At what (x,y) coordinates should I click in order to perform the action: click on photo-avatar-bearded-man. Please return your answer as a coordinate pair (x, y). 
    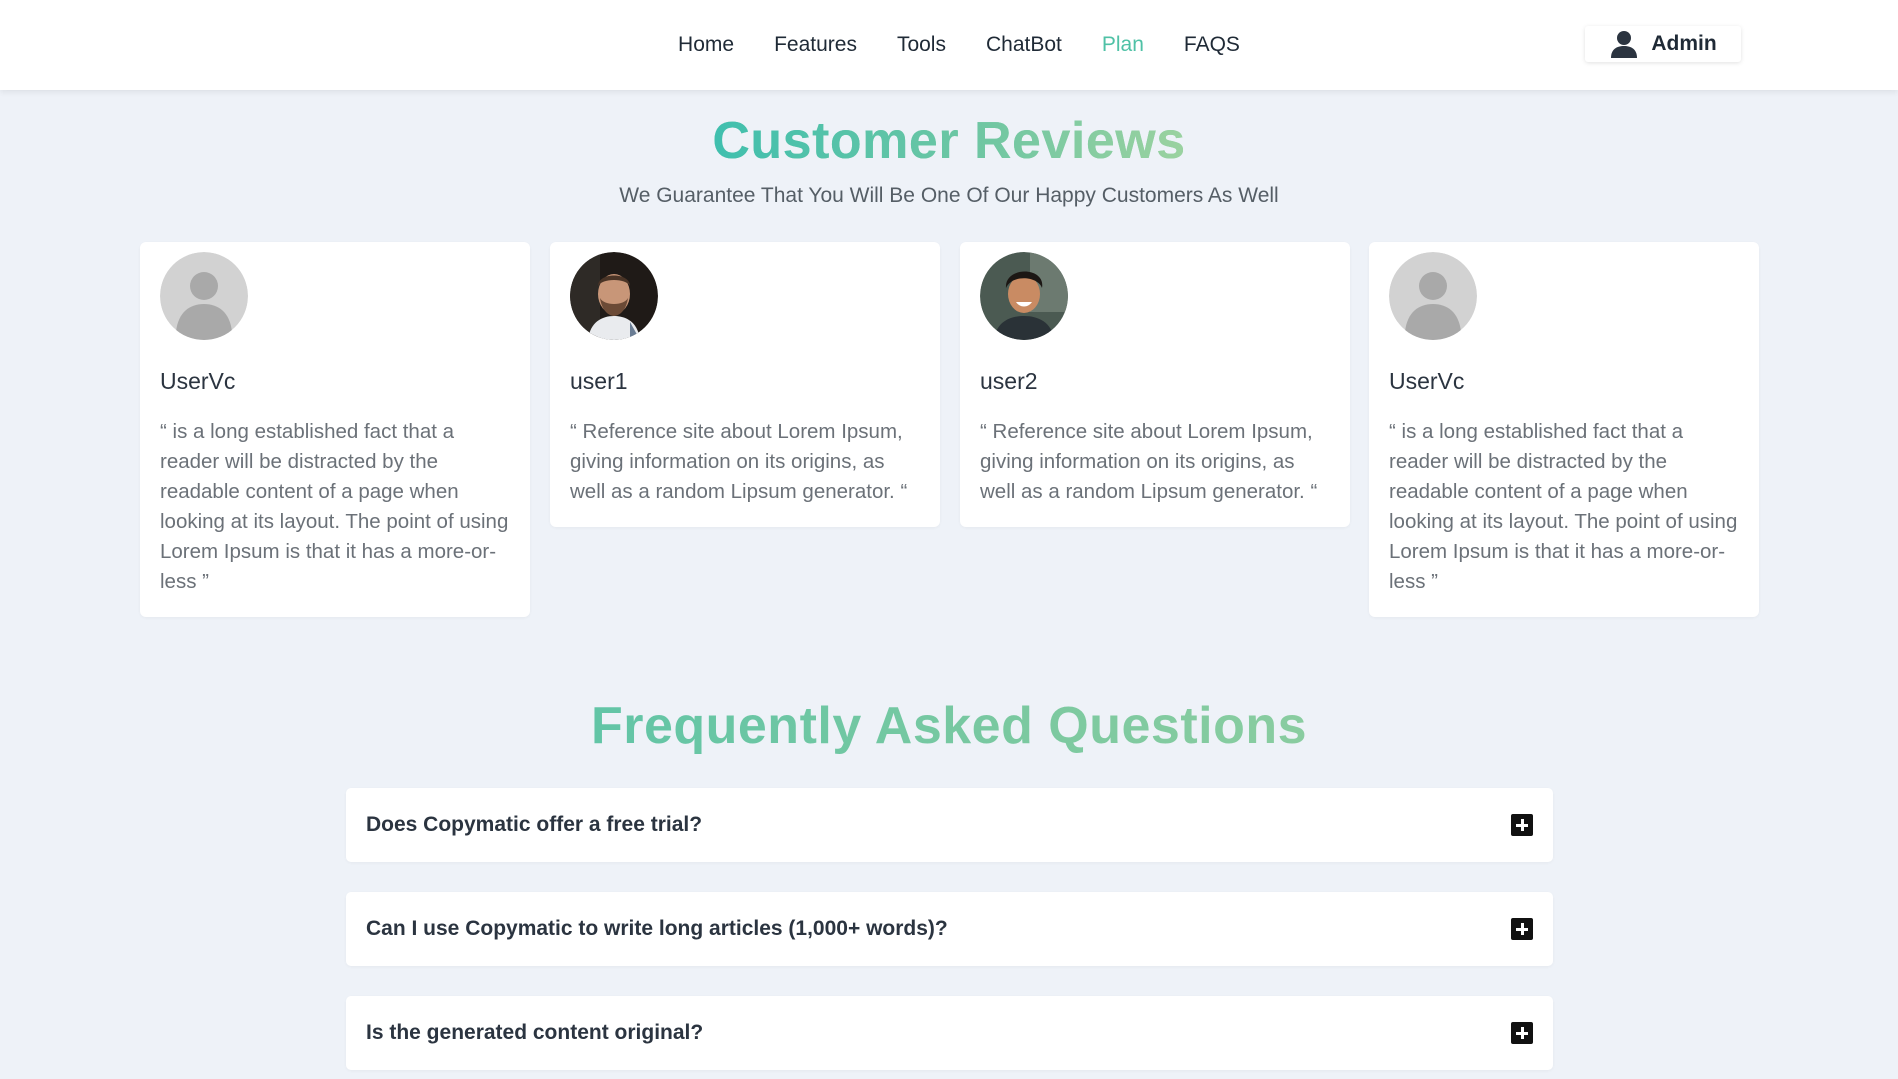
    Looking at the image, I should click on (614, 296).